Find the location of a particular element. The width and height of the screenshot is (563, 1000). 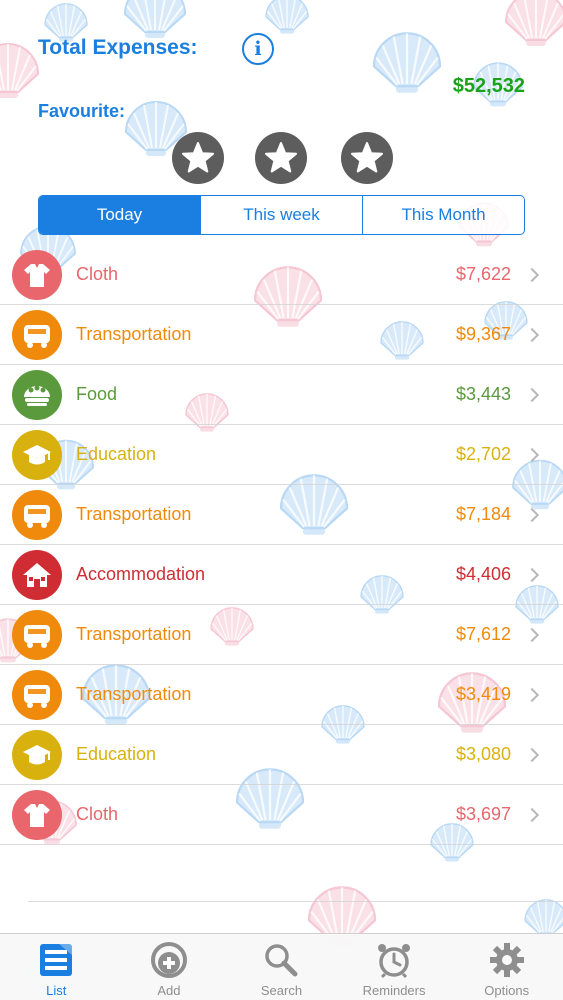

tab-options: Options is located at coordinates (506, 967).